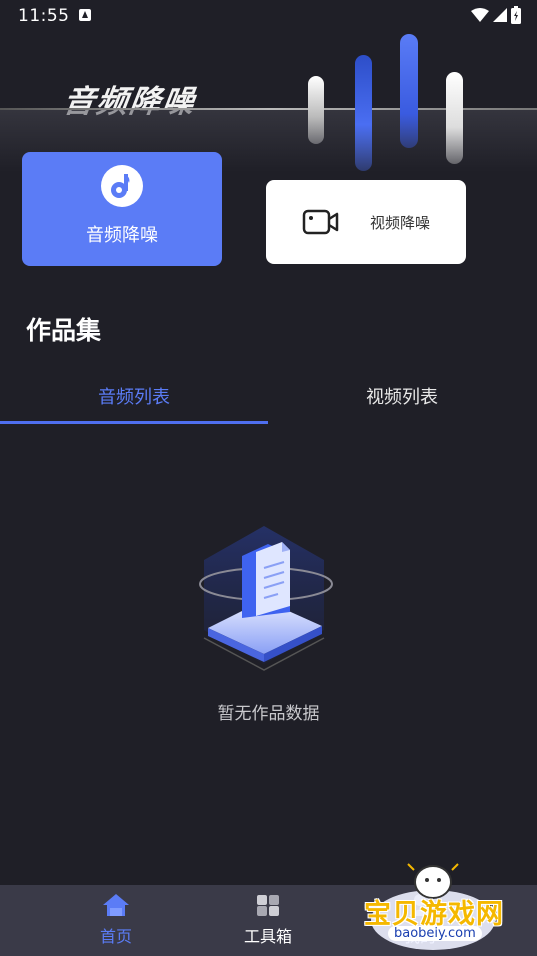 The height and width of the screenshot is (956, 537). I want to click on nav-toolbox-label: 工具箱, so click(267, 936).